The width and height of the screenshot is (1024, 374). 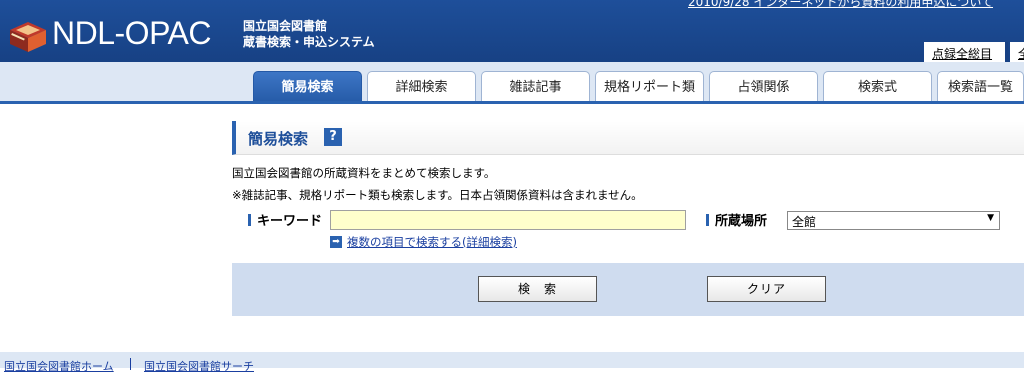 What do you see at coordinates (307, 87) in the screenshot?
I see `tab-simple-search: 簡易検索` at bounding box center [307, 87].